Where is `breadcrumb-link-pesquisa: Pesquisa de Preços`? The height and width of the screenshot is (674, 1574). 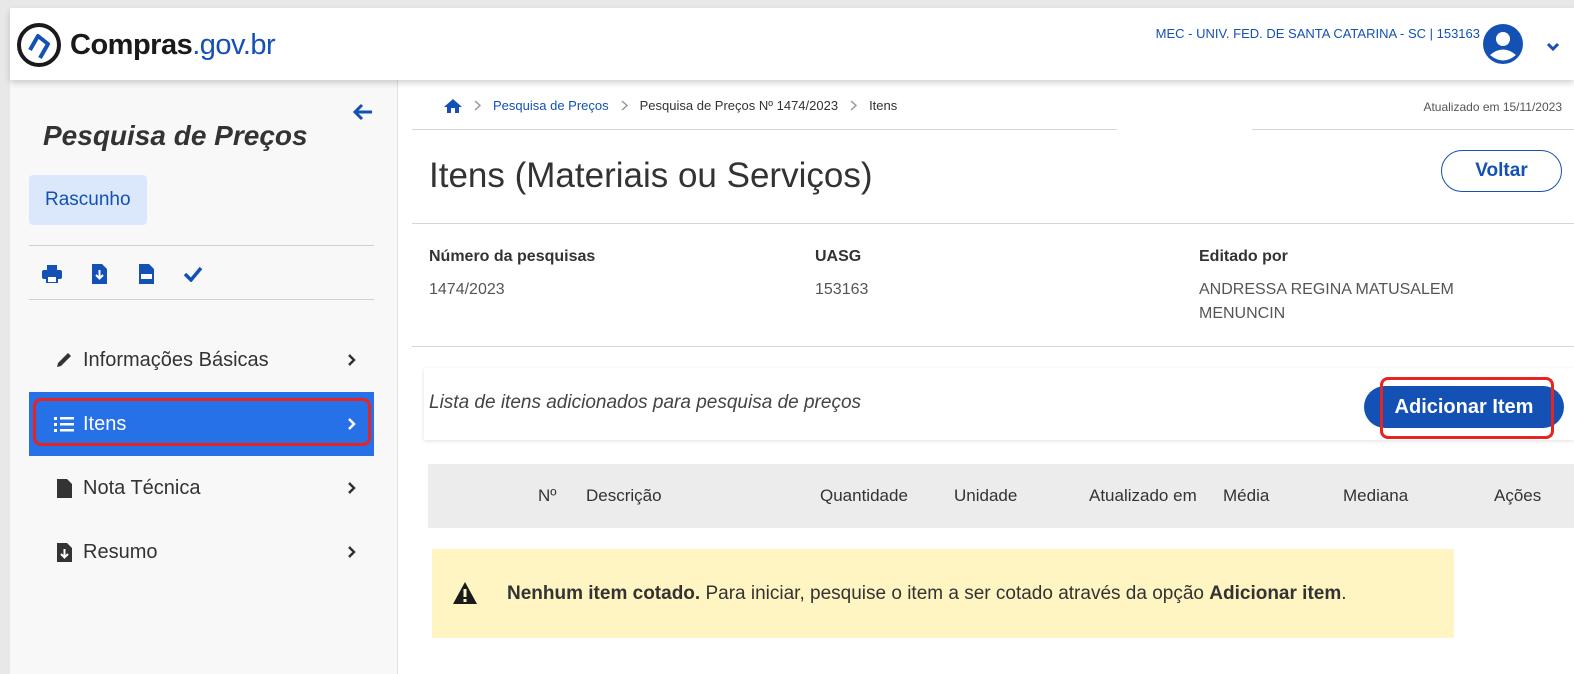
breadcrumb-link-pesquisa: Pesquisa de Preços is located at coordinates (551, 105).